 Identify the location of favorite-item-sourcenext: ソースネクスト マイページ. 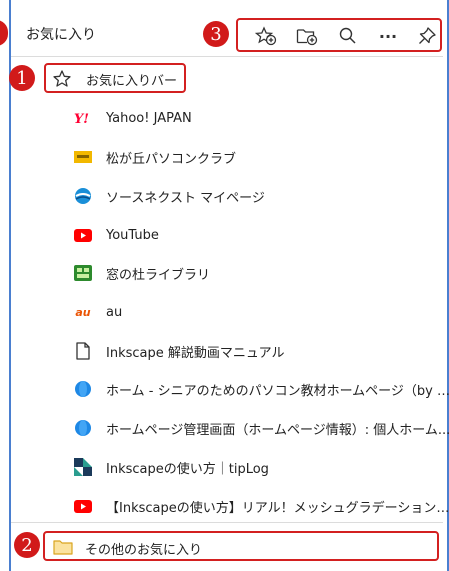
(169, 196).